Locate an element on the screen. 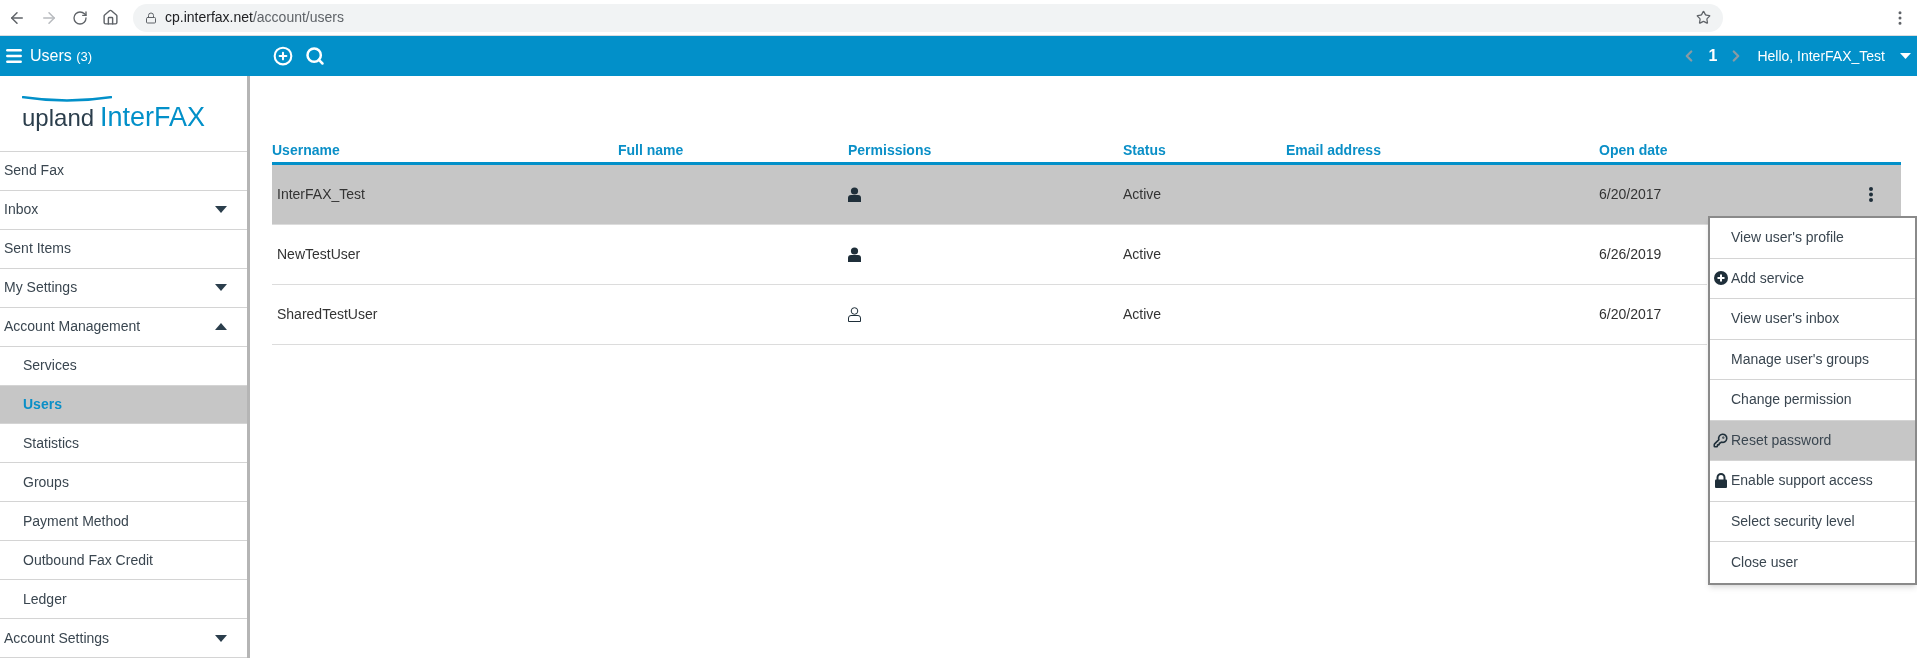 The width and height of the screenshot is (1917, 658). sidebar-item: My Settings is located at coordinates (123, 288).